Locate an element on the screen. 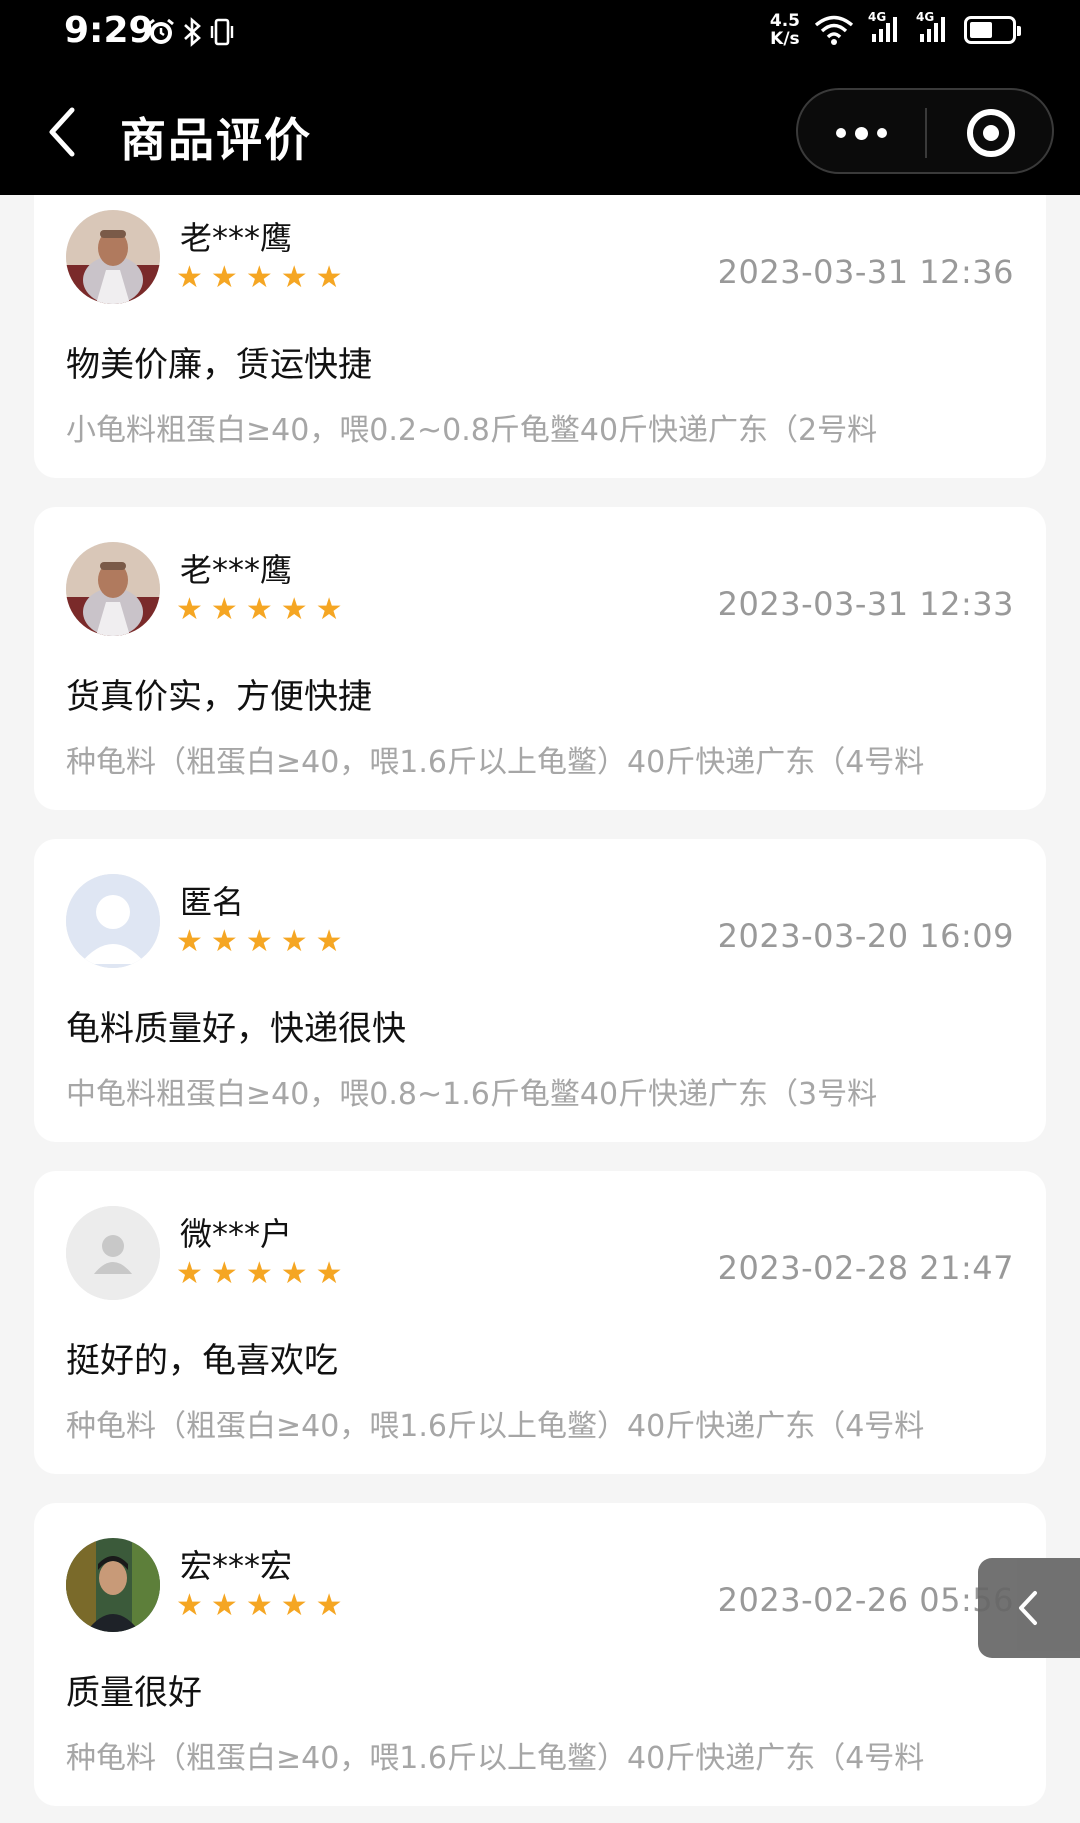  signal-1: 4G is located at coordinates (885, 28).